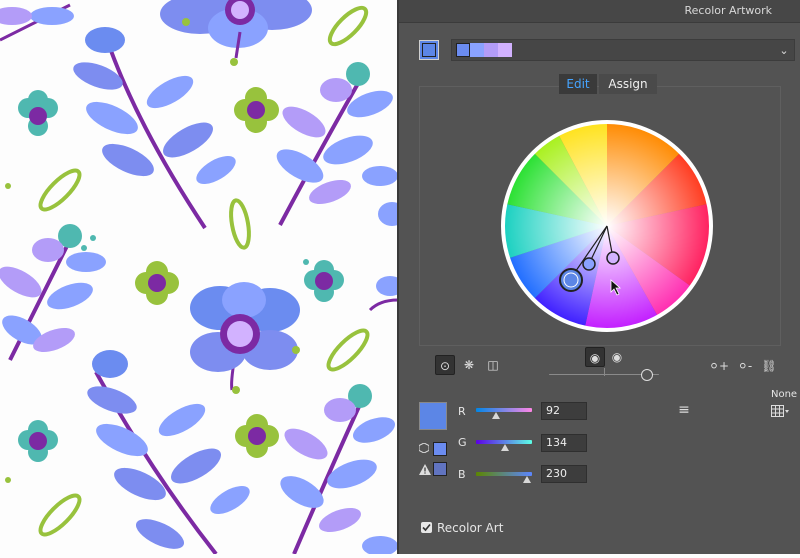 Image resolution: width=800 pixels, height=558 pixels. Describe the element at coordinates (728, 10) in the screenshot. I see `panel-title: Recolor Artwork` at that location.